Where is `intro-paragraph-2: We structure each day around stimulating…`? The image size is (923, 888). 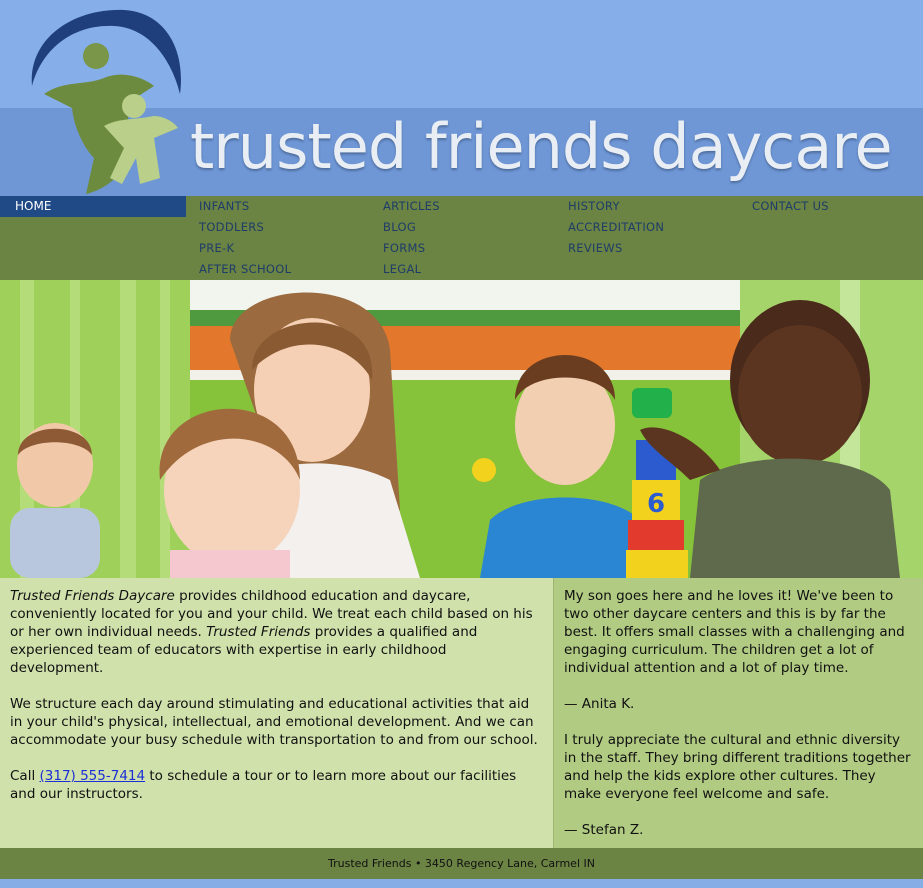 intro-paragraph-2: We structure each day around stimulating… is located at coordinates (274, 722).